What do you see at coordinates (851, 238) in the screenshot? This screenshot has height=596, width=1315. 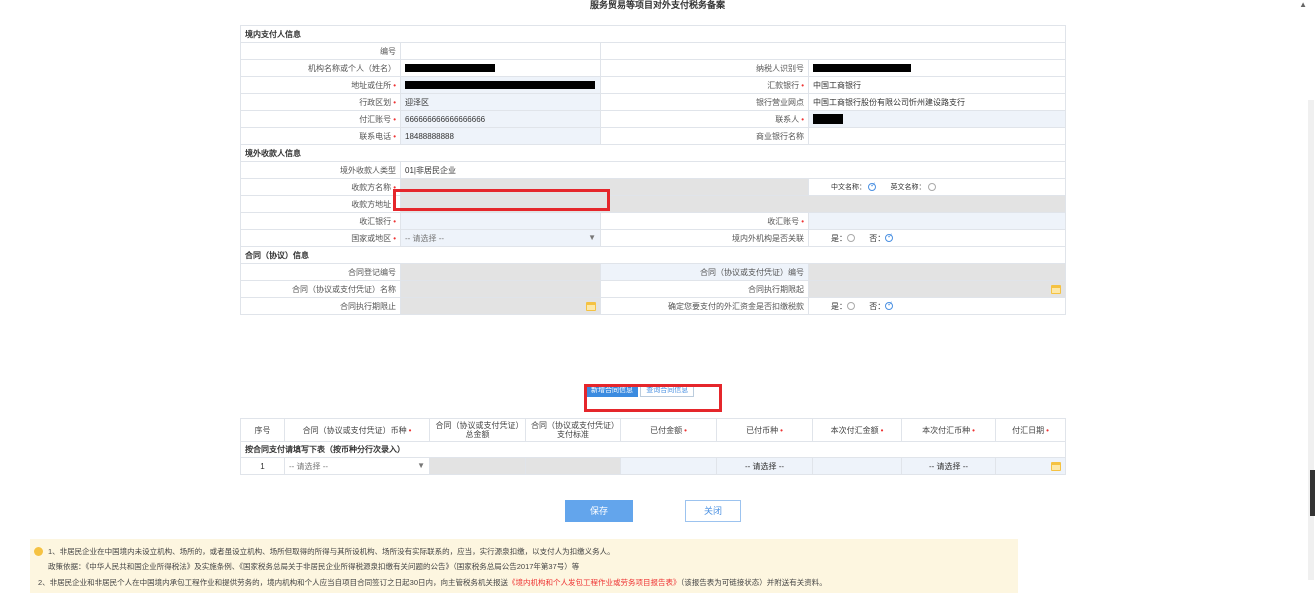 I see `related-yes-radio` at bounding box center [851, 238].